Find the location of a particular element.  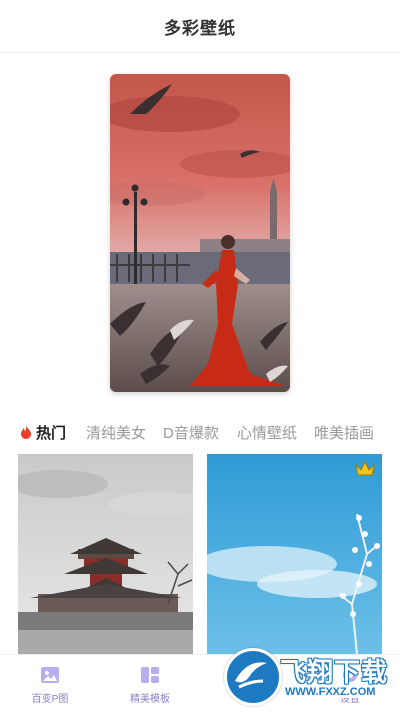

tab-d-music-hits: D音爆款 is located at coordinates (191, 432).